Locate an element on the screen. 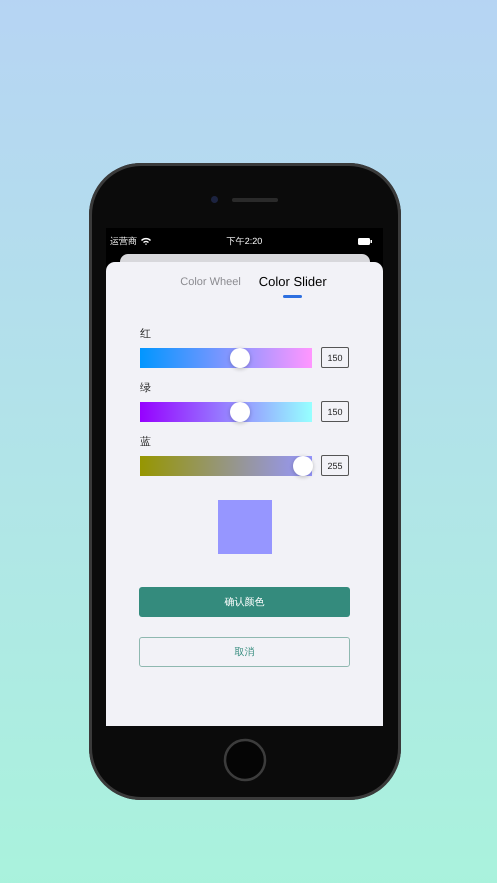  color-preview is located at coordinates (245, 527).